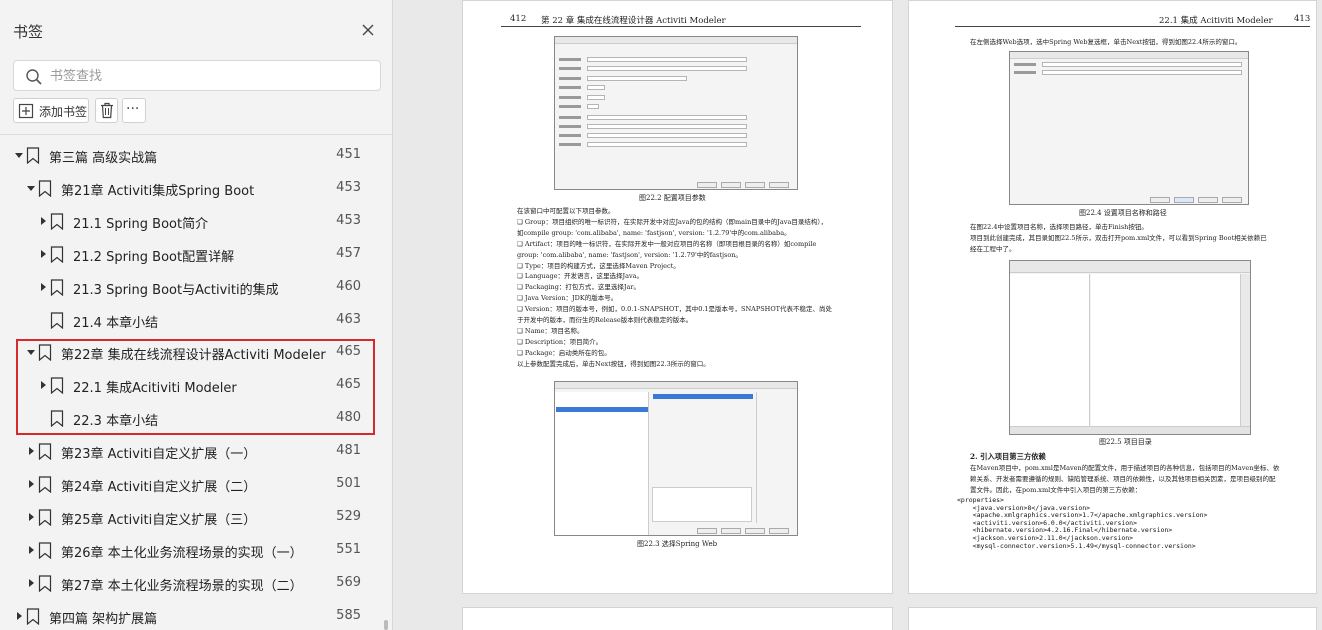 The height and width of the screenshot is (630, 1322). I want to click on bookmark-label: 22.3 本章小结, so click(116, 422).